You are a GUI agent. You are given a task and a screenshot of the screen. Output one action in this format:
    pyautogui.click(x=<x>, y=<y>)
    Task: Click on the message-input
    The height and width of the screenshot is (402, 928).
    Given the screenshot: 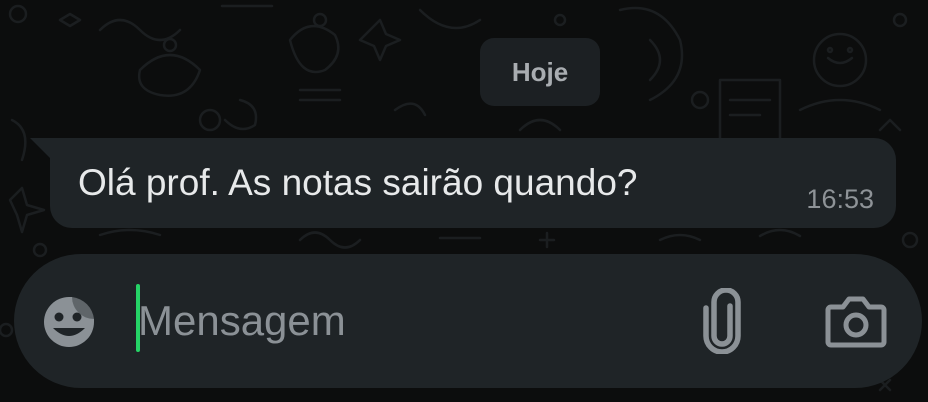 What is the action you would take?
    pyautogui.click(x=398, y=321)
    